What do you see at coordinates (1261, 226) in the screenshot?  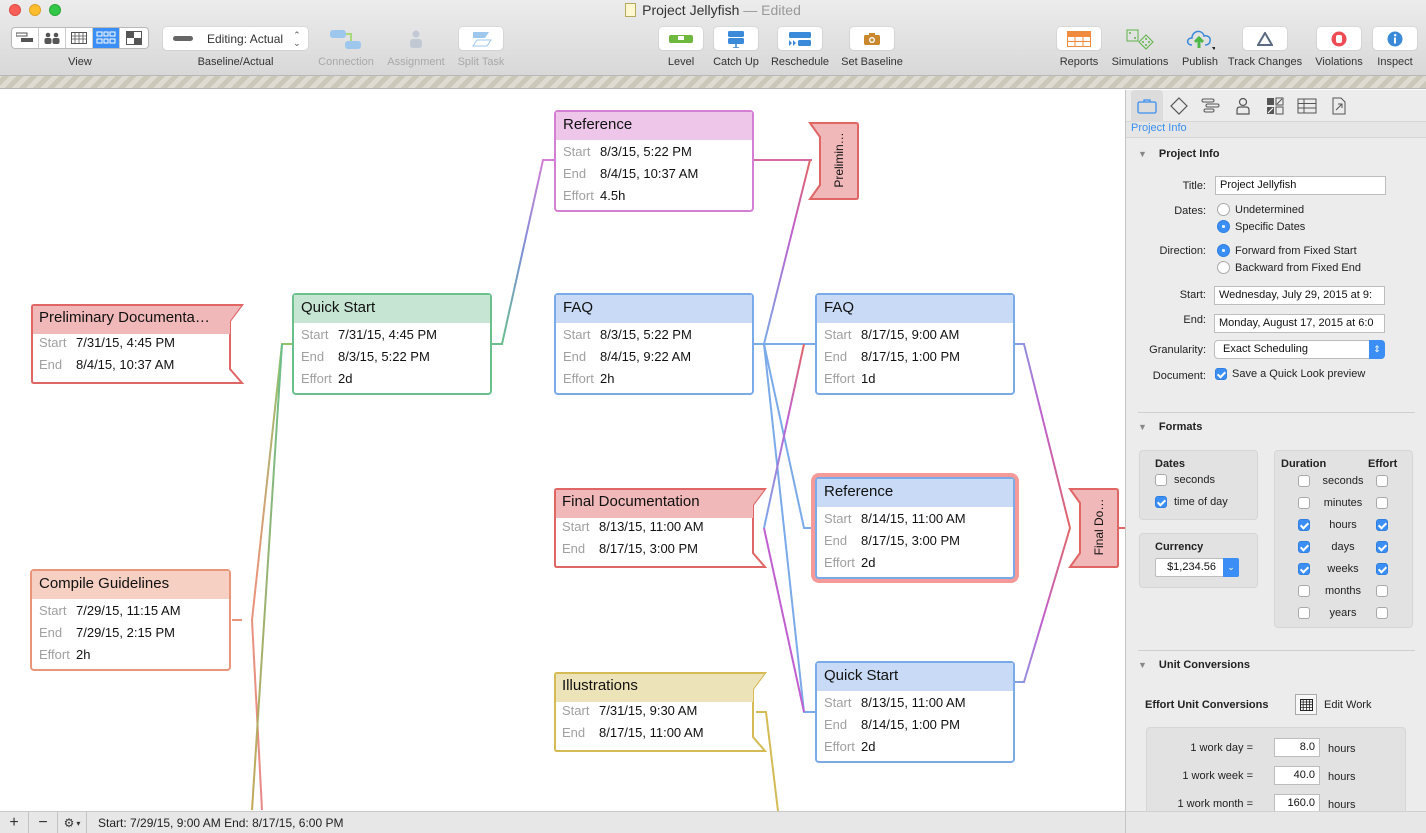 I see `dates-specific-radio: Specific Dates` at bounding box center [1261, 226].